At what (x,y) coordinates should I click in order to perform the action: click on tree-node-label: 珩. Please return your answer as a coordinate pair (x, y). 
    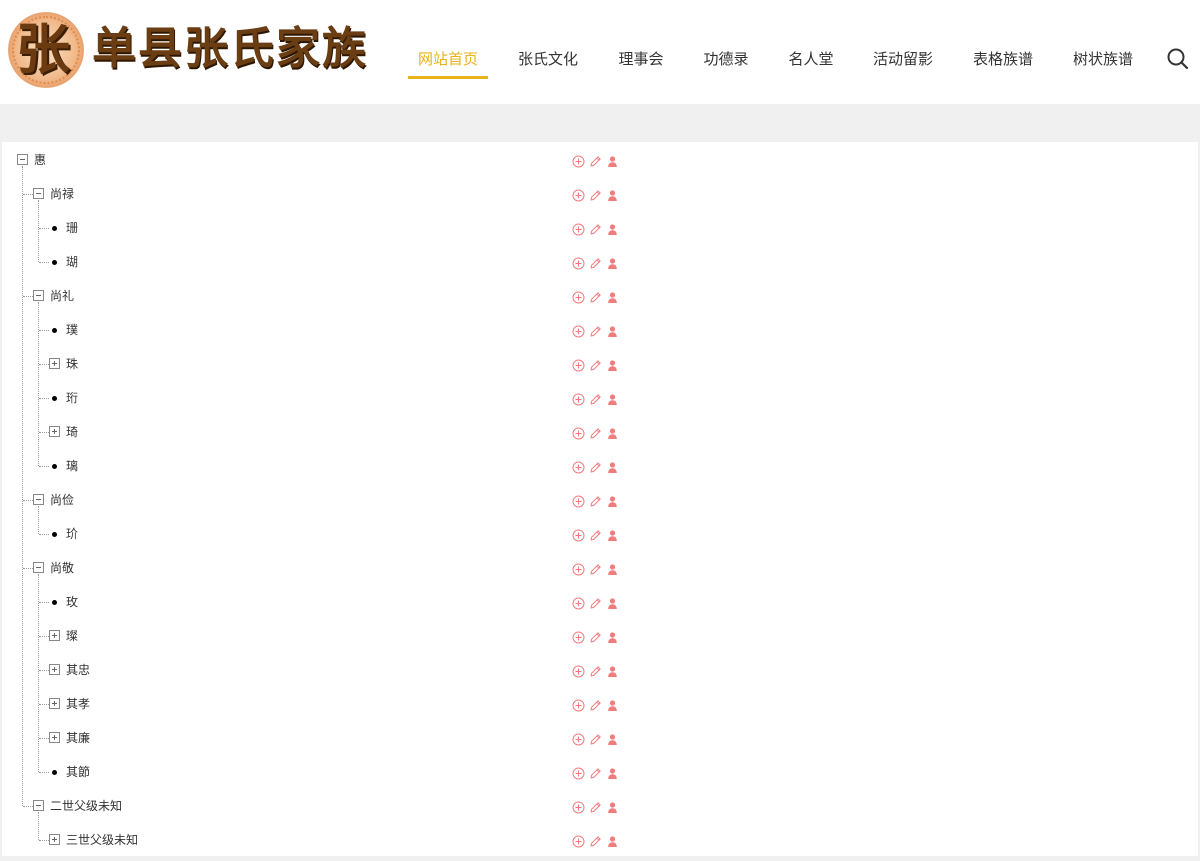
    Looking at the image, I should click on (72, 398).